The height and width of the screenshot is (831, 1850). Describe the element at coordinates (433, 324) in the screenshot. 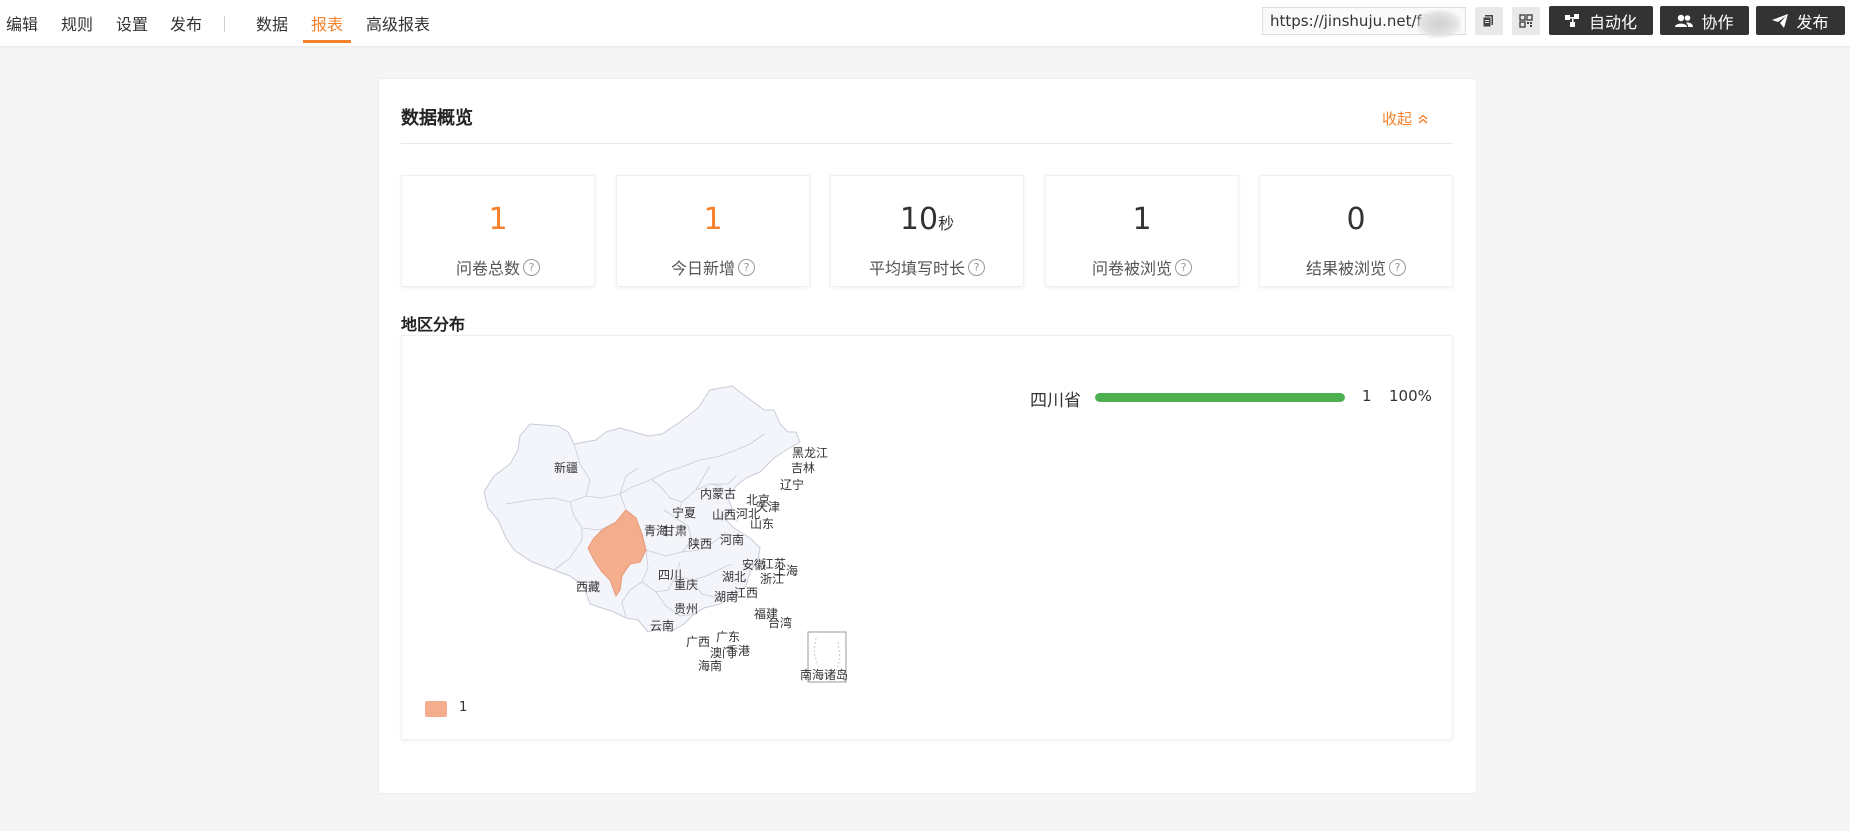

I see `region-title: 地区分布` at that location.